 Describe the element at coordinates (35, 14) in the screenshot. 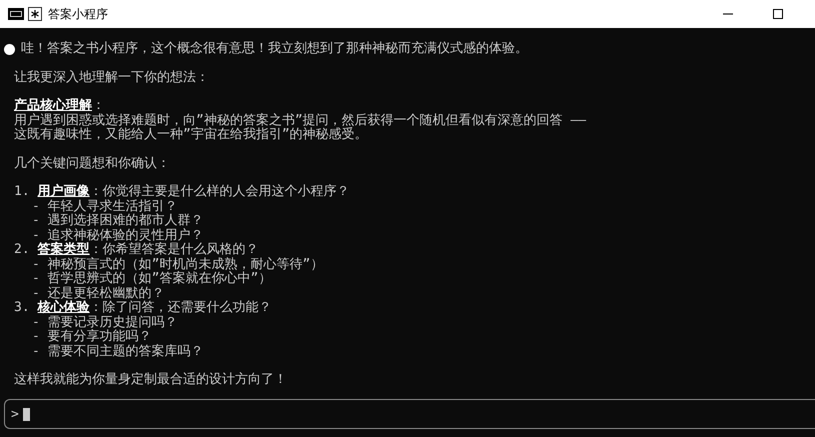

I see `asterisk-icon` at that location.